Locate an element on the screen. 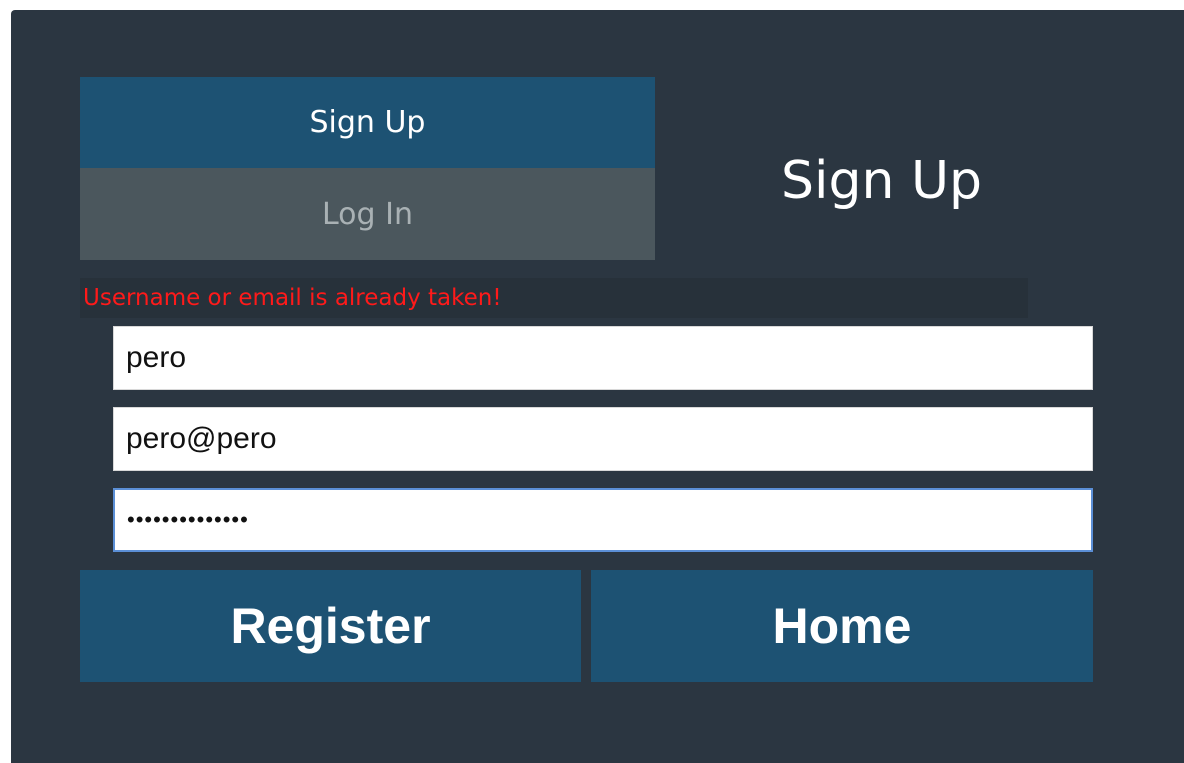  auth-tabs: Sign Up Log In is located at coordinates (367, 168).